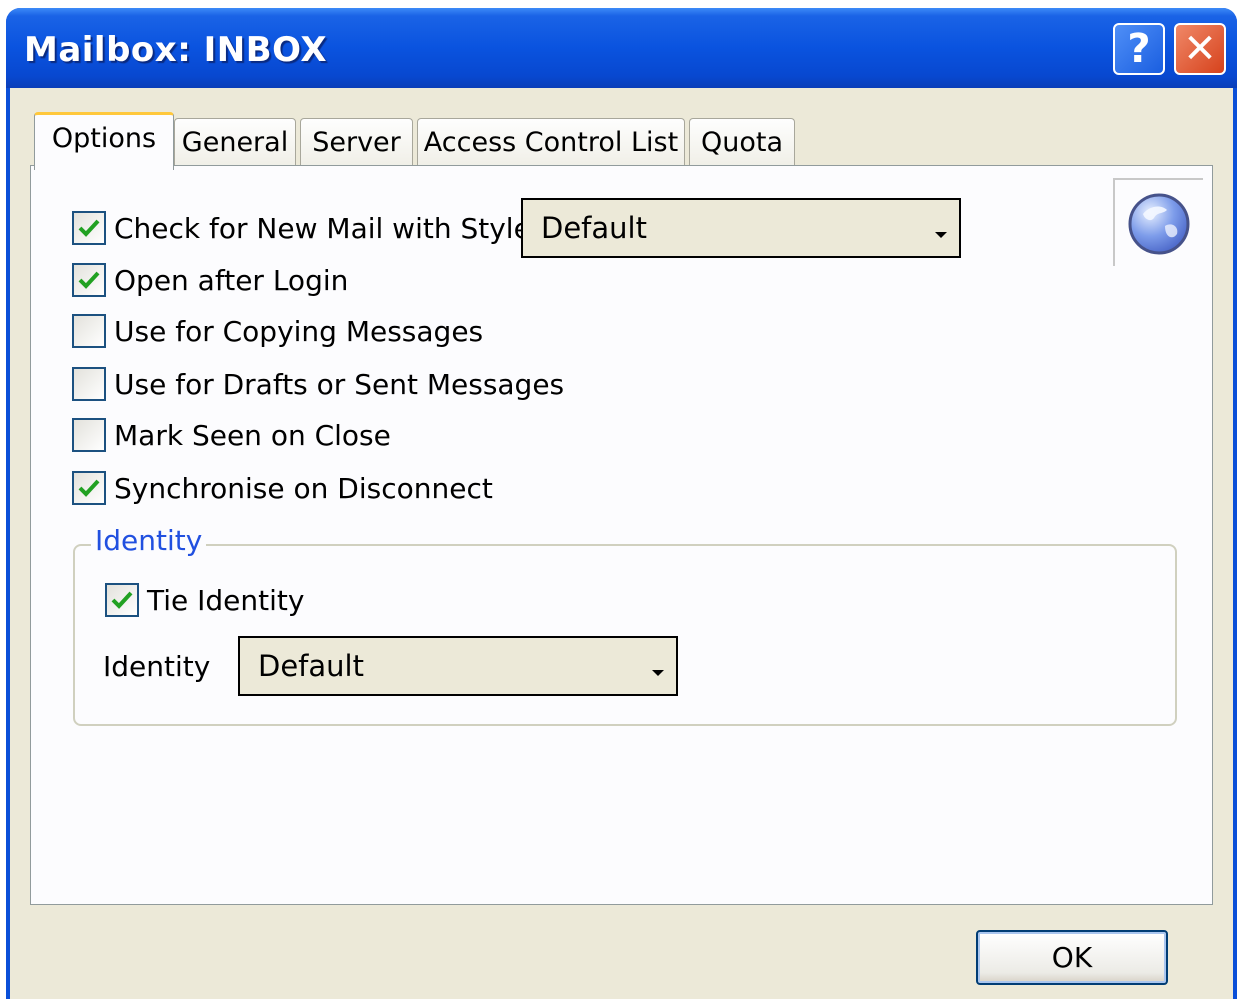 Image resolution: width=1241 pixels, height=999 pixels. I want to click on open-after-login-checkbox, so click(89, 280).